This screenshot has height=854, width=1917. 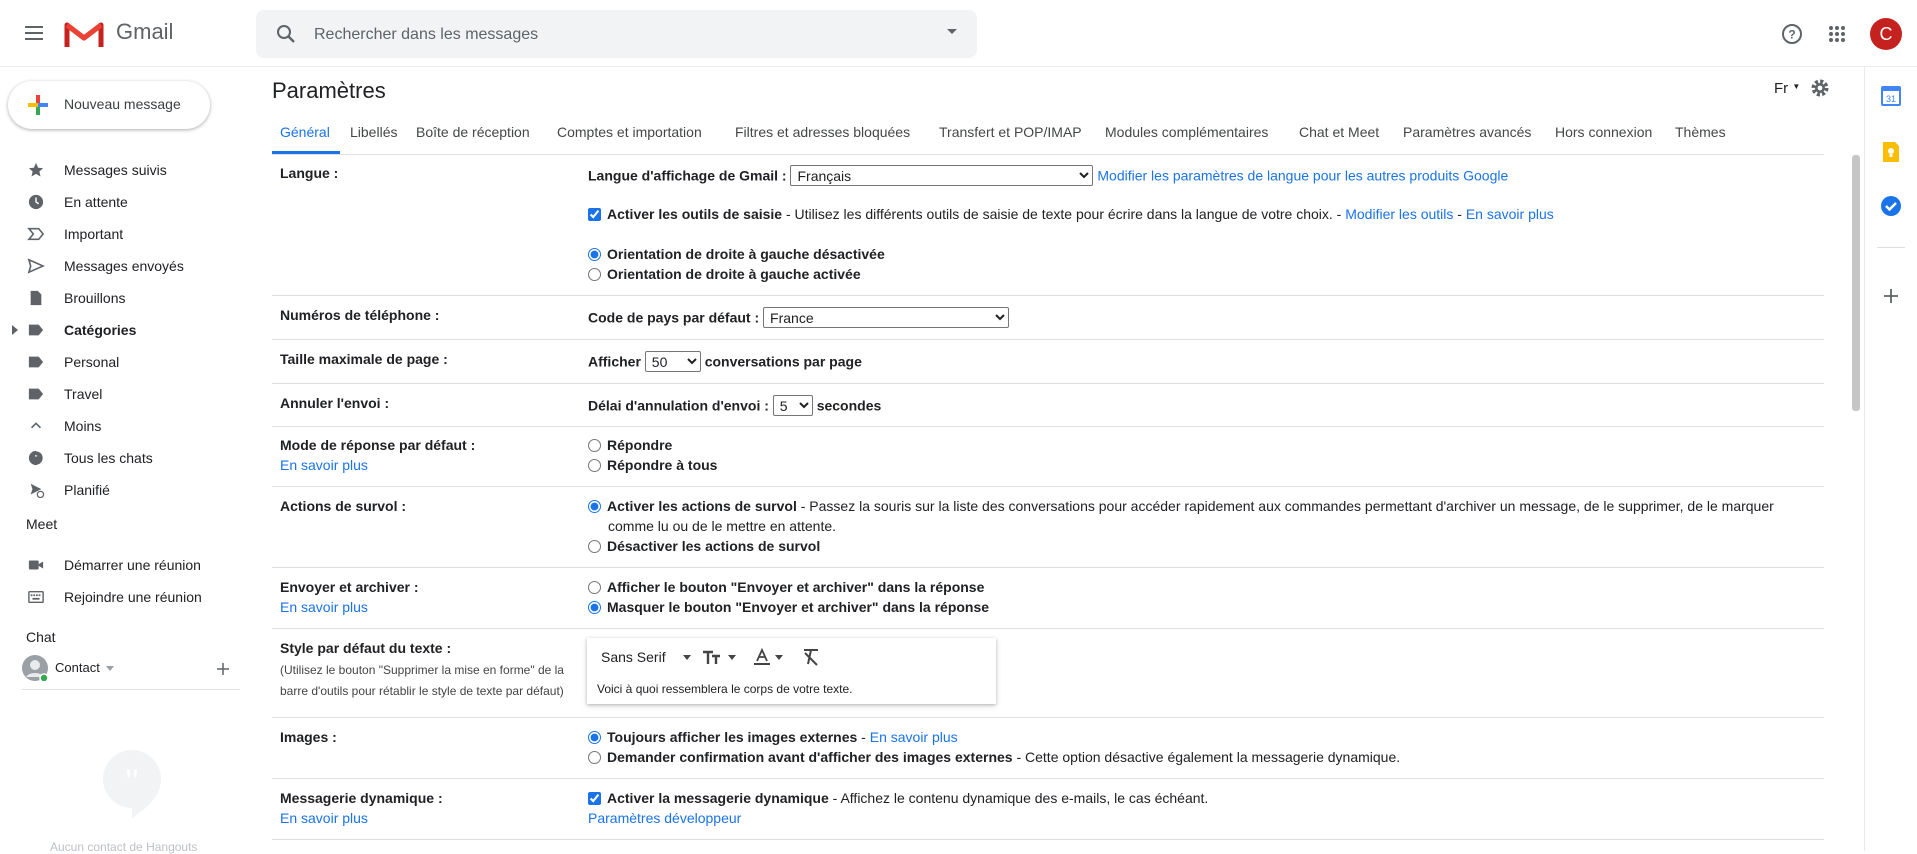 What do you see at coordinates (37, 490) in the screenshot?
I see `scheduled-icon` at bounding box center [37, 490].